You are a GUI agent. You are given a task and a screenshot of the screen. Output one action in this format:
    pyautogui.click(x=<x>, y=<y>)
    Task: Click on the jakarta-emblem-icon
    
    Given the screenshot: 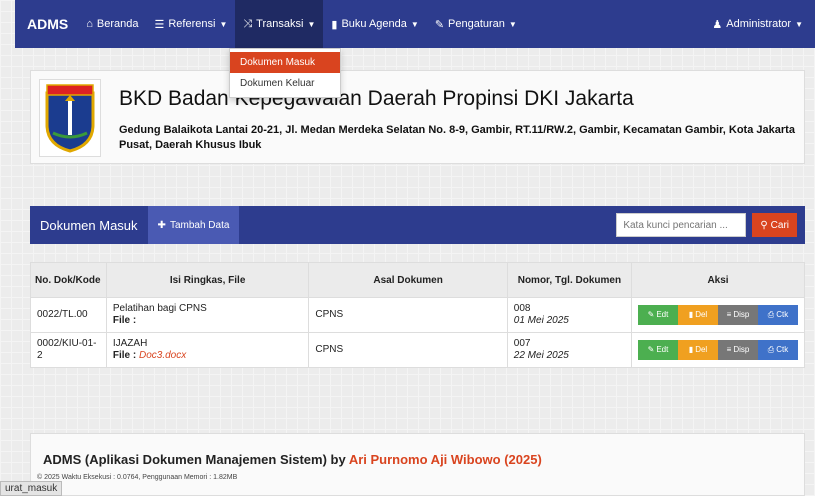 What is the action you would take?
    pyautogui.click(x=70, y=118)
    